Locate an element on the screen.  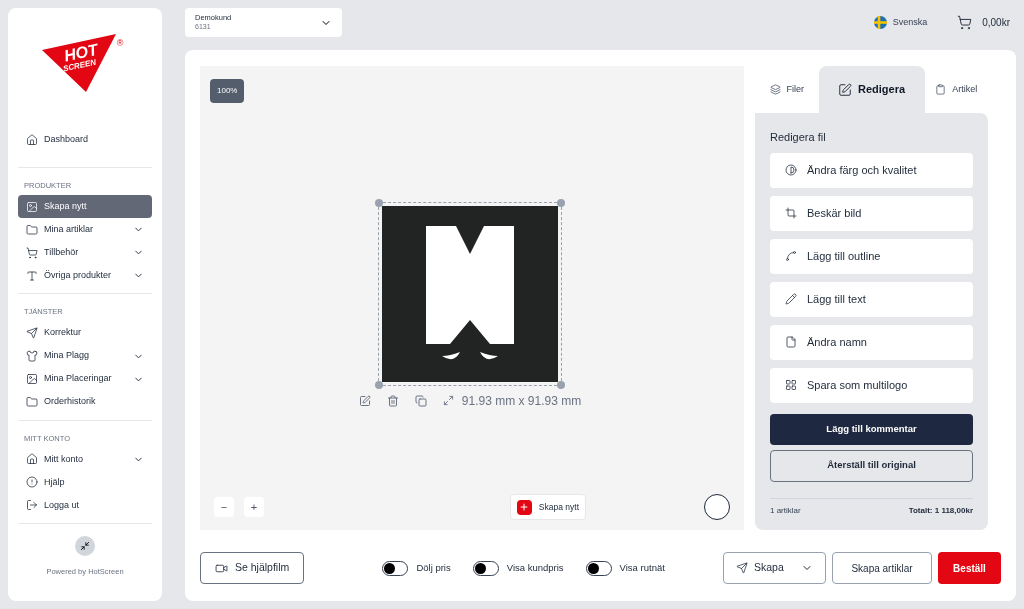
layers-icon is located at coordinates (775, 89).